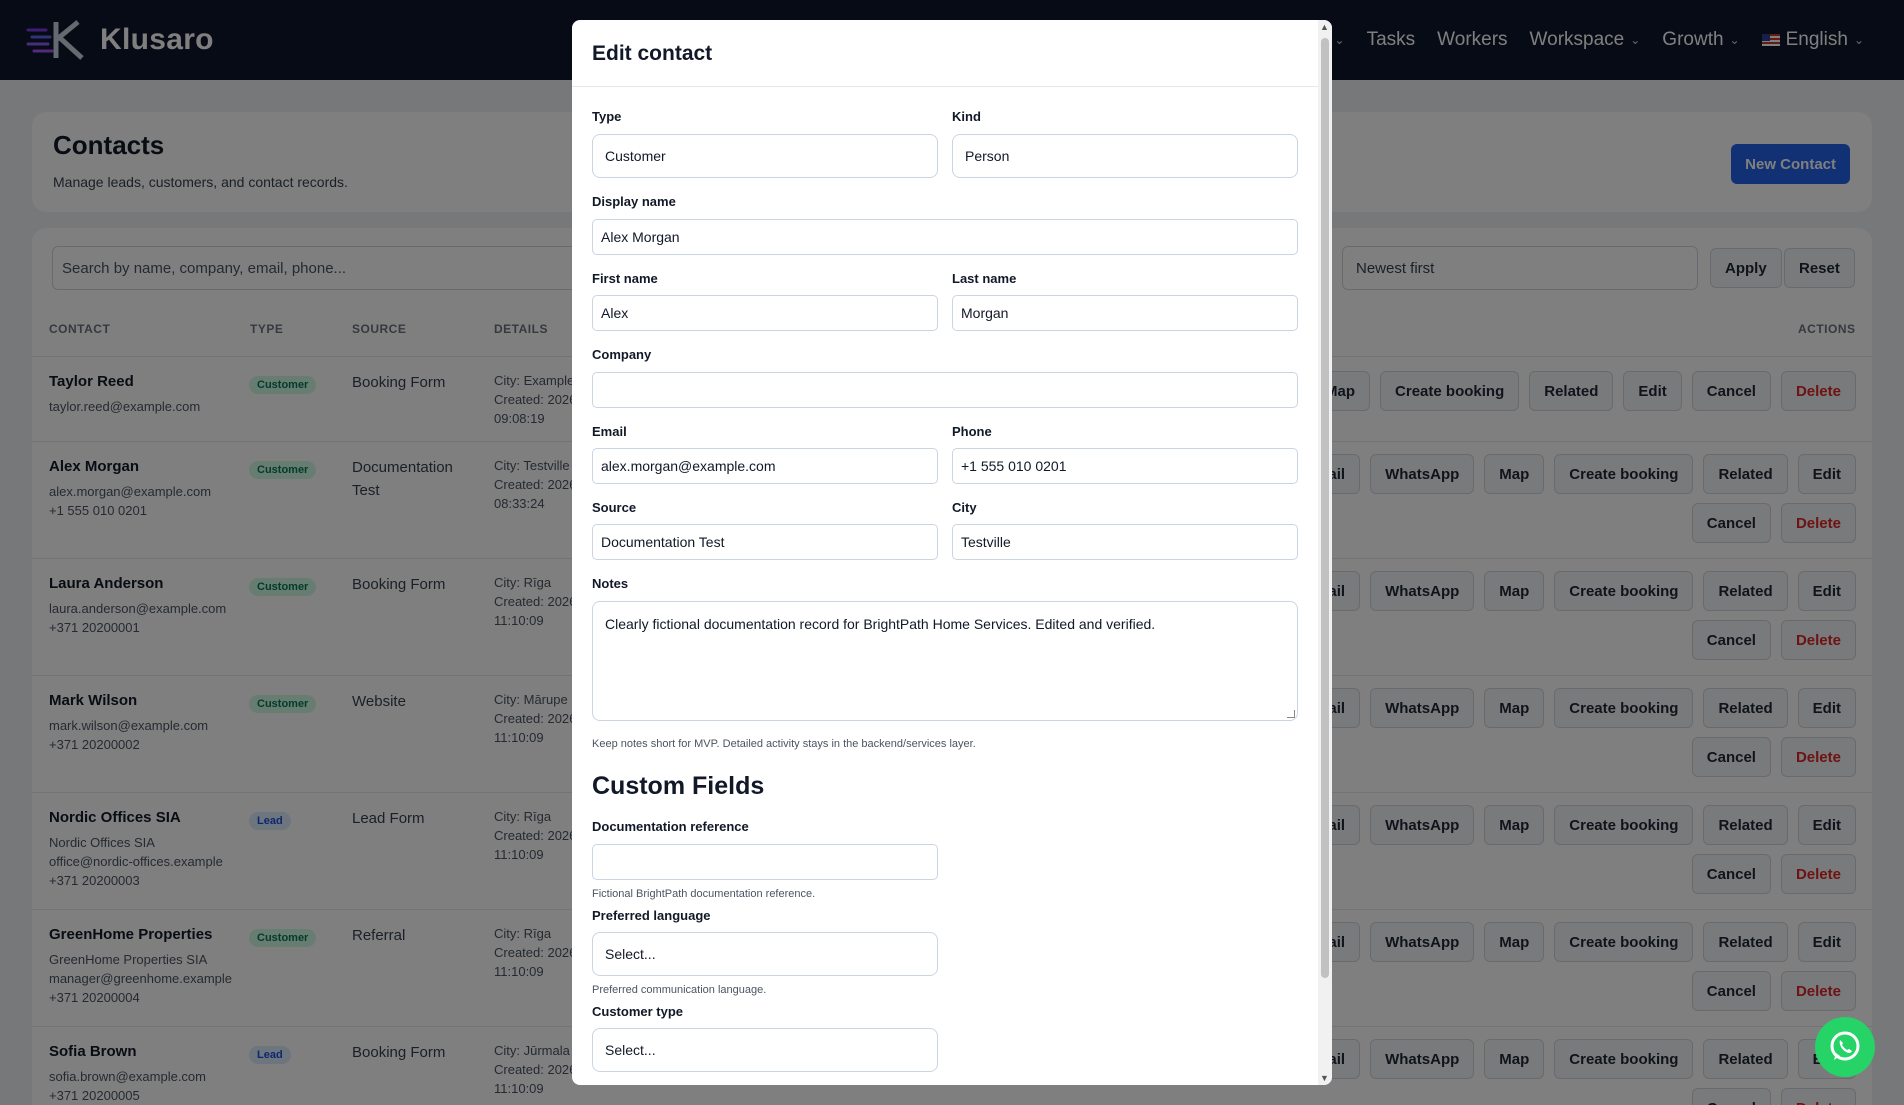 The height and width of the screenshot is (1105, 1904). Describe the element at coordinates (1014, 466) in the screenshot. I see `phone-value: +1 555 010 0201` at that location.